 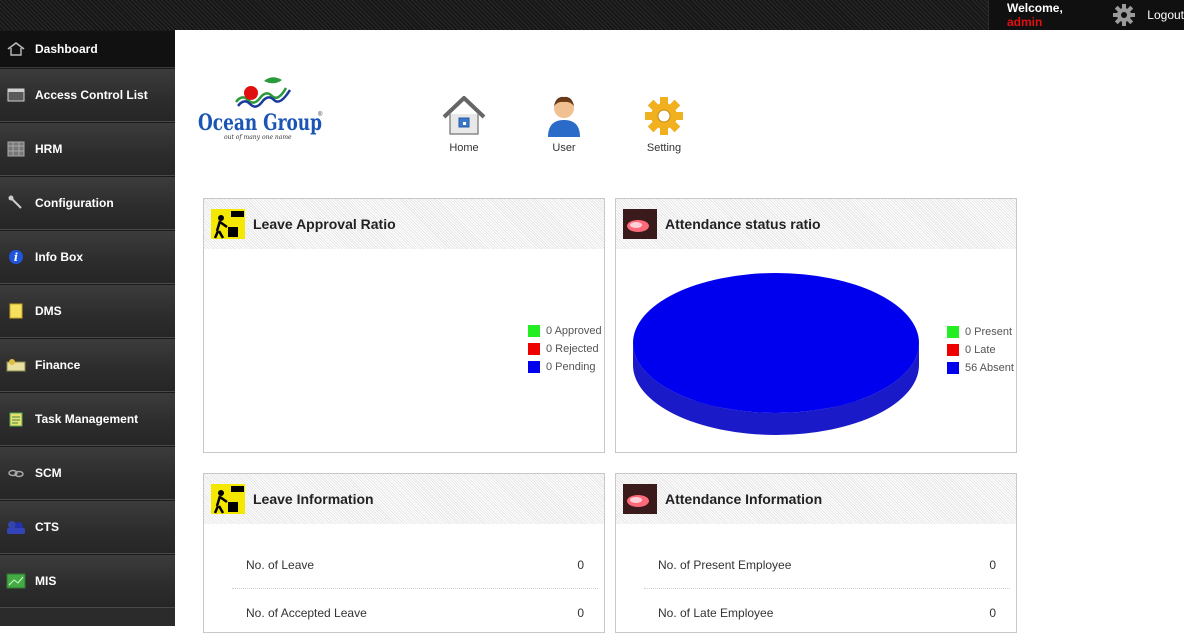 I want to click on sidebar-item-configuration: Configuration, so click(x=87, y=203).